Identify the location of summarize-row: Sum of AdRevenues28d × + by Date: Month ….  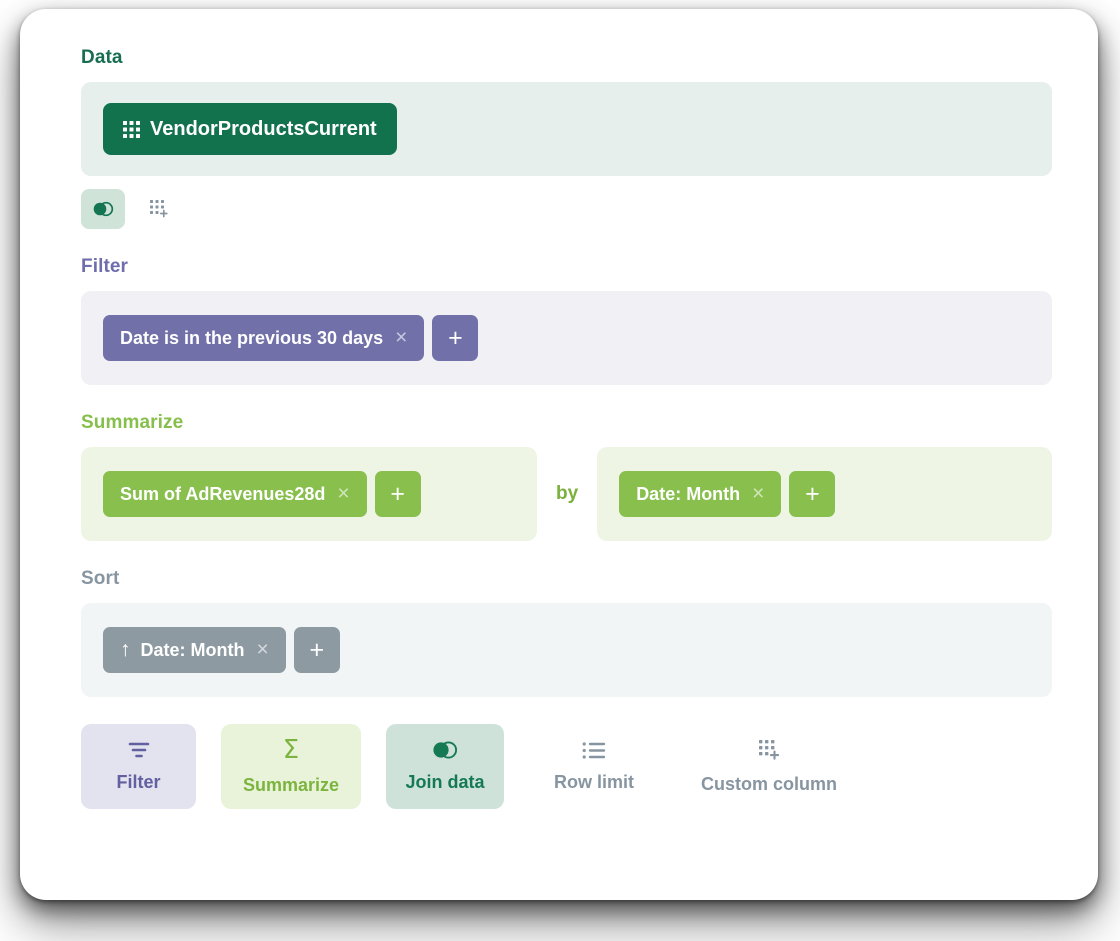
(566, 494).